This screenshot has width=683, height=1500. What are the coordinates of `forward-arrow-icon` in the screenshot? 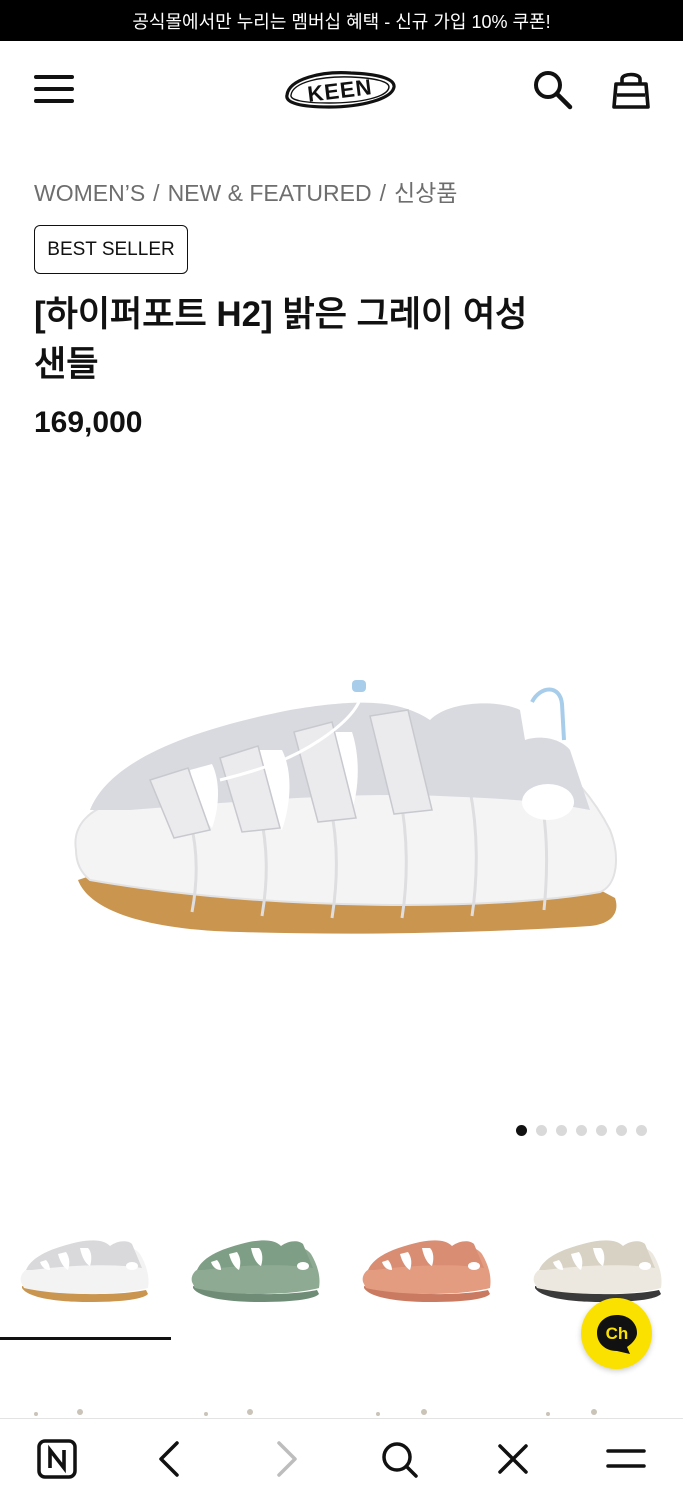 It's located at (286, 1459).